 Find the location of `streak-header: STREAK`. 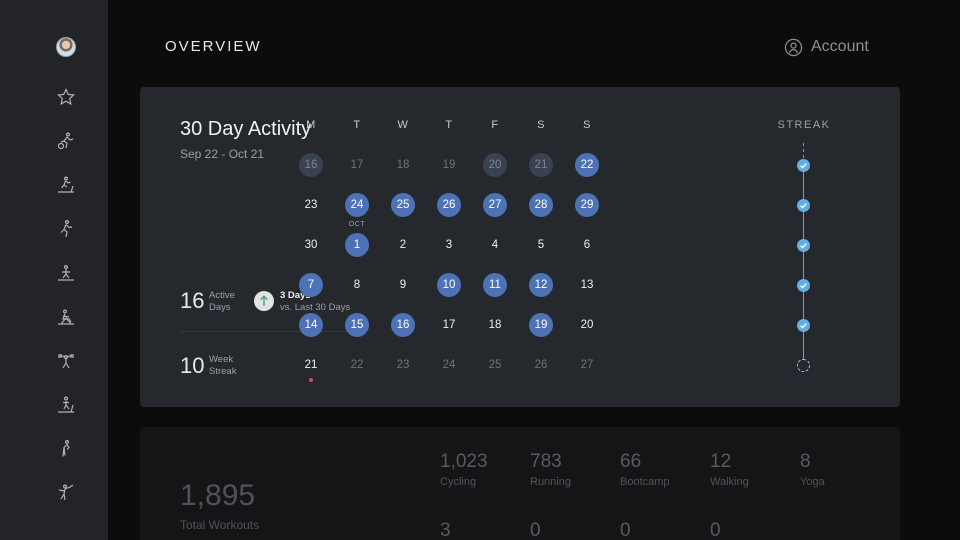

streak-header: STREAK is located at coordinates (804, 125).